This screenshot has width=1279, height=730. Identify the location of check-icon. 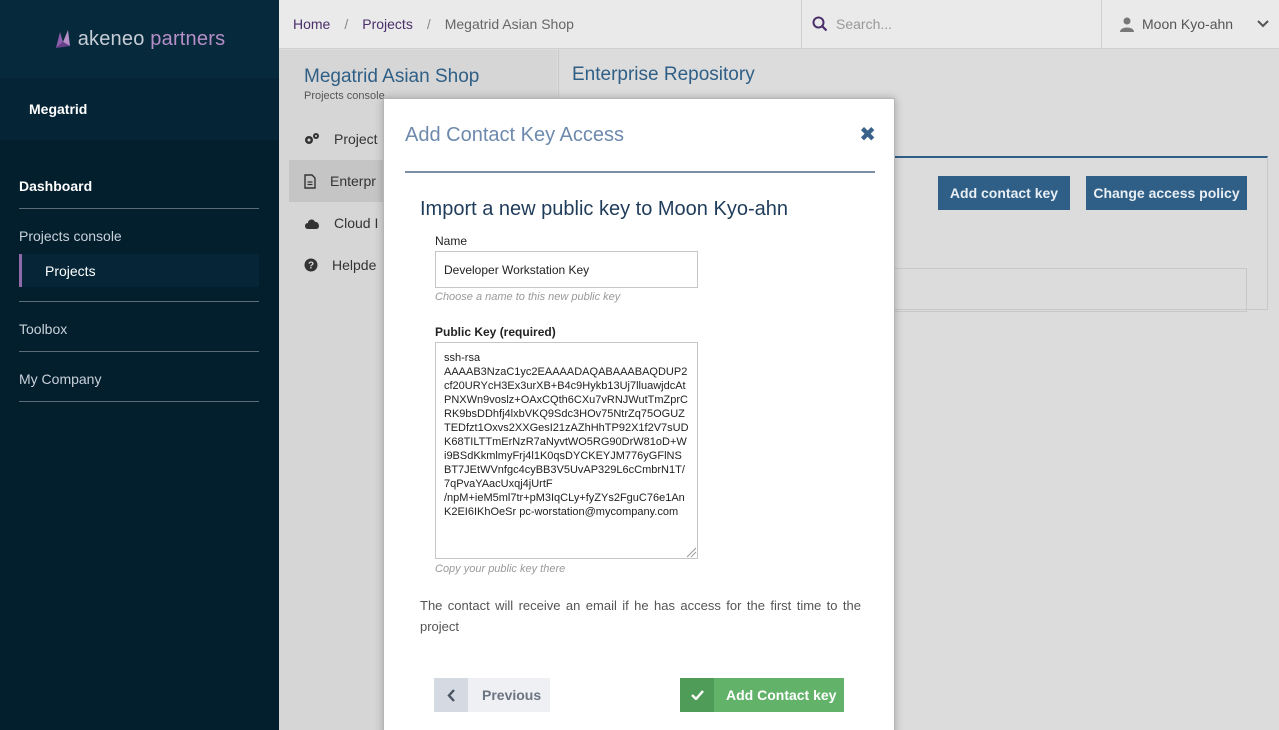
(697, 695).